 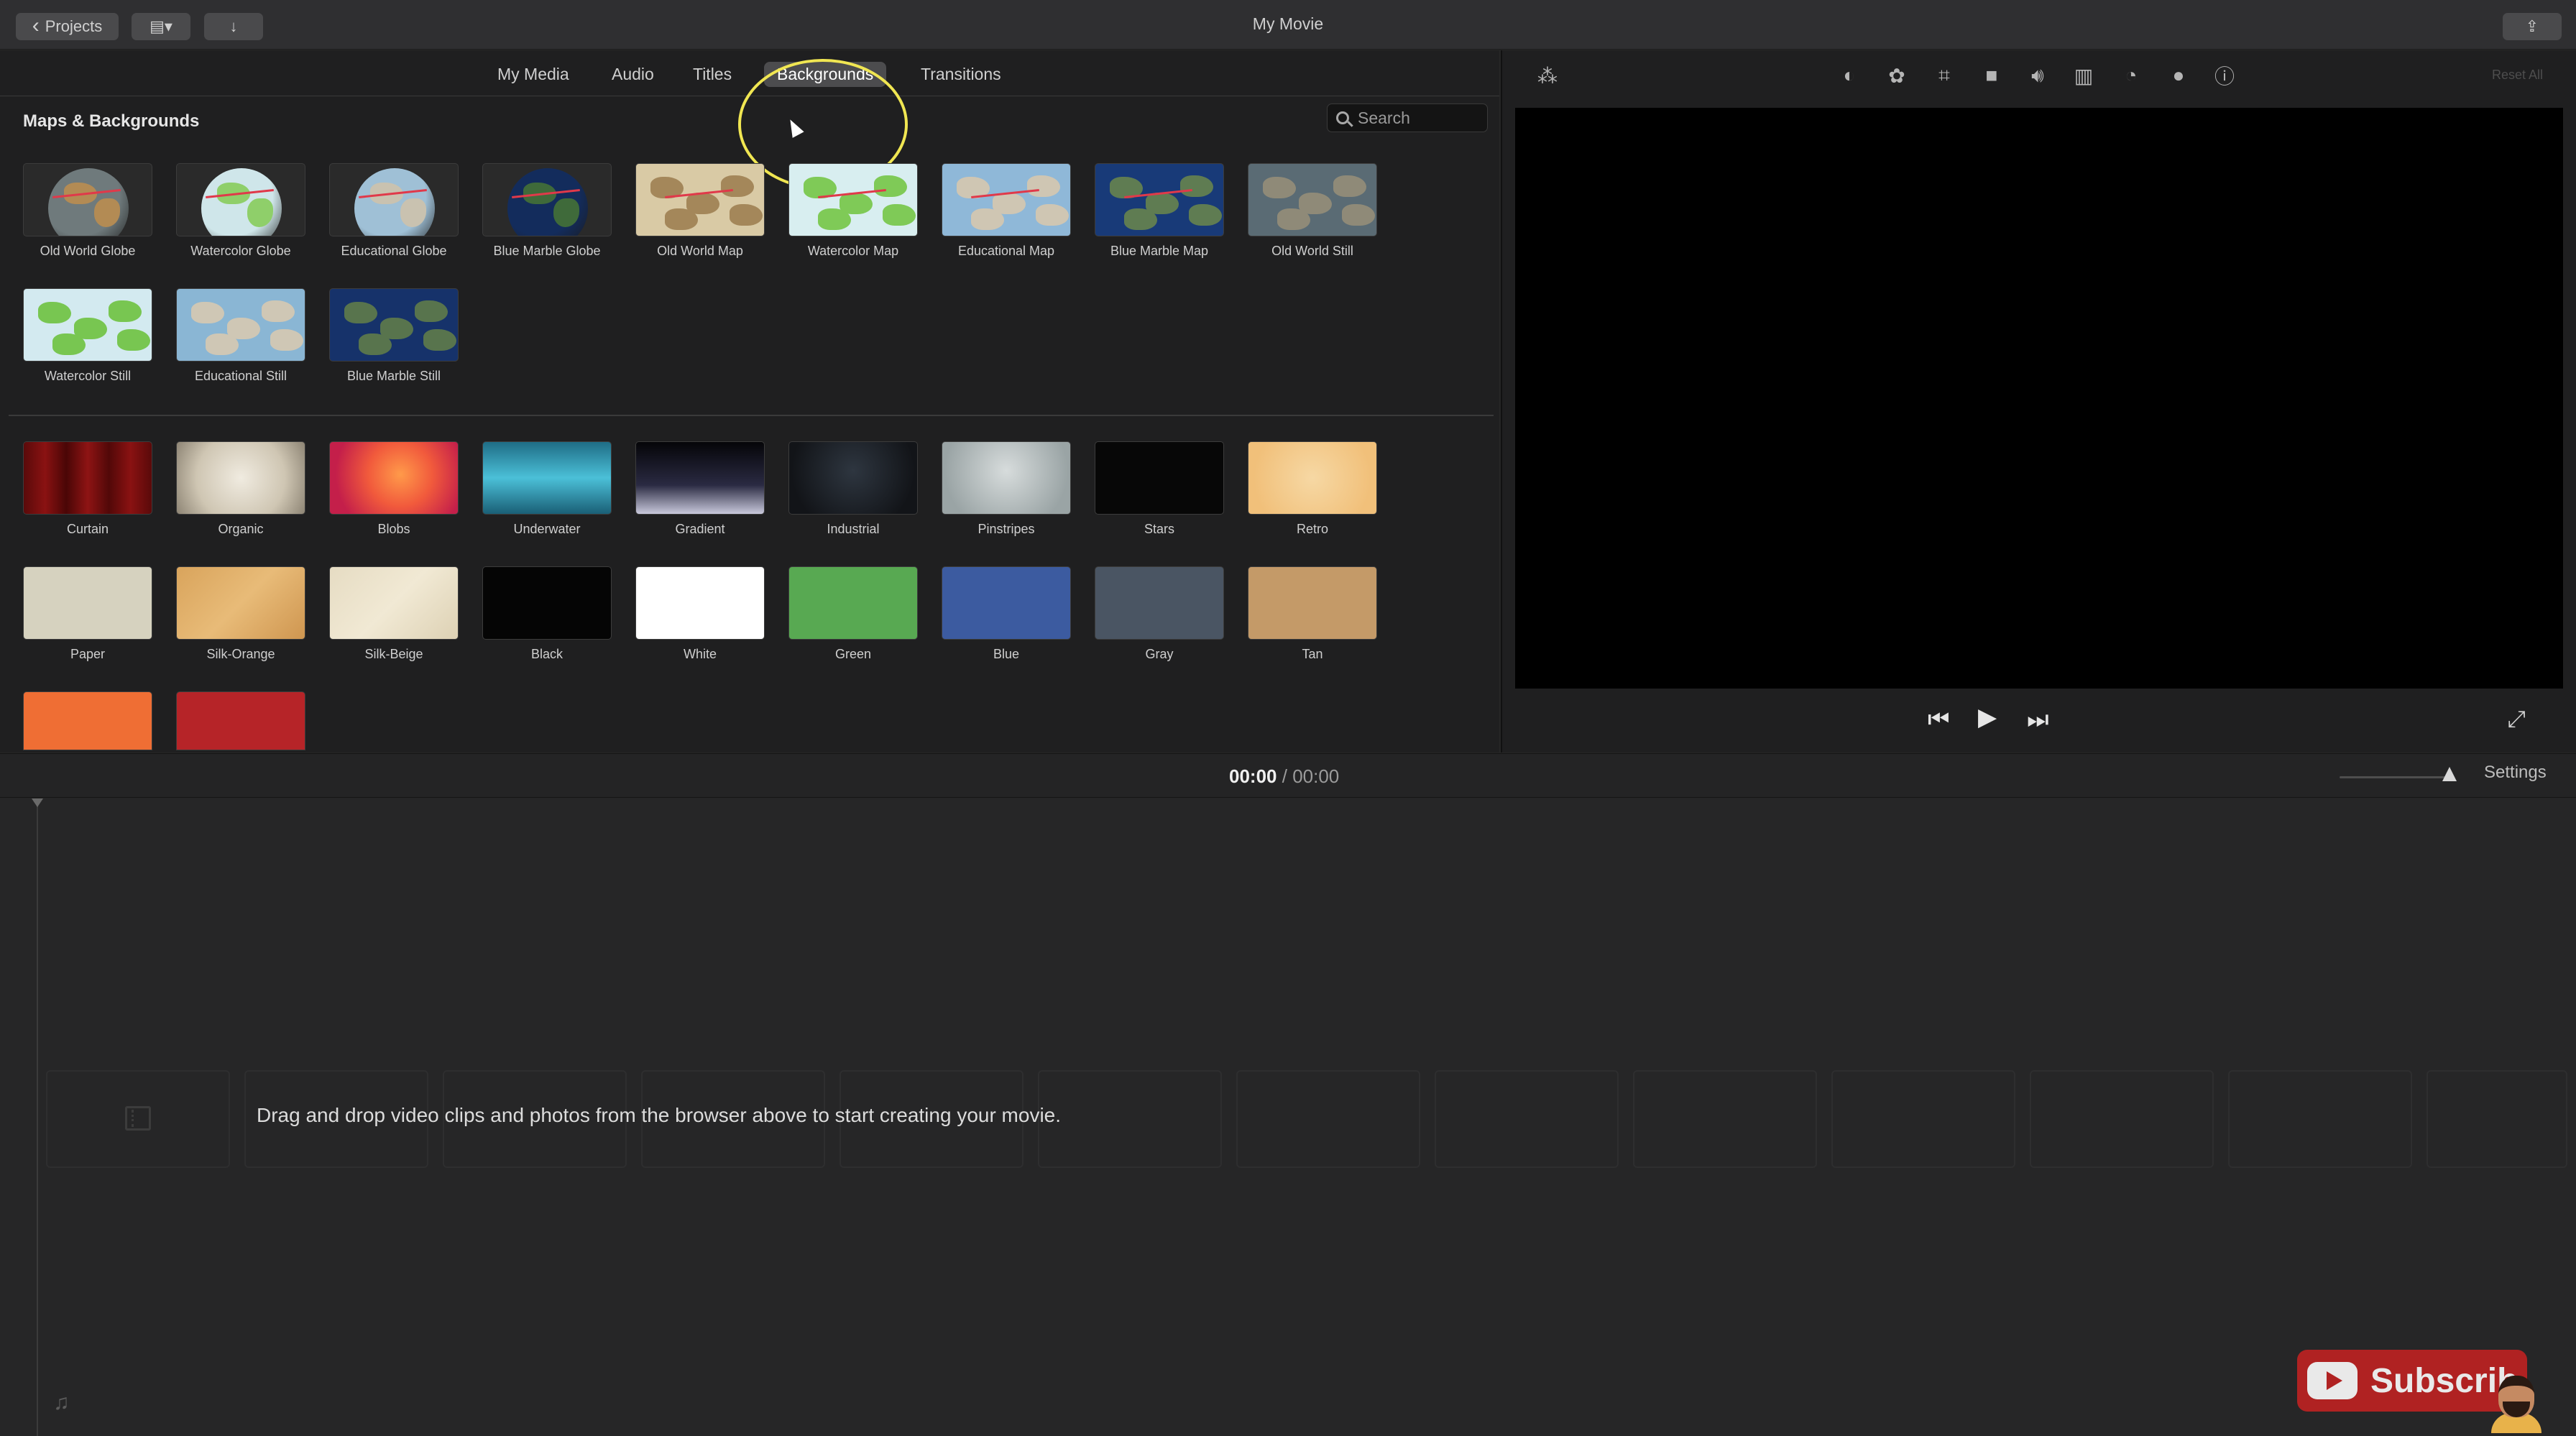 What do you see at coordinates (37, 1117) in the screenshot?
I see `playhead` at bounding box center [37, 1117].